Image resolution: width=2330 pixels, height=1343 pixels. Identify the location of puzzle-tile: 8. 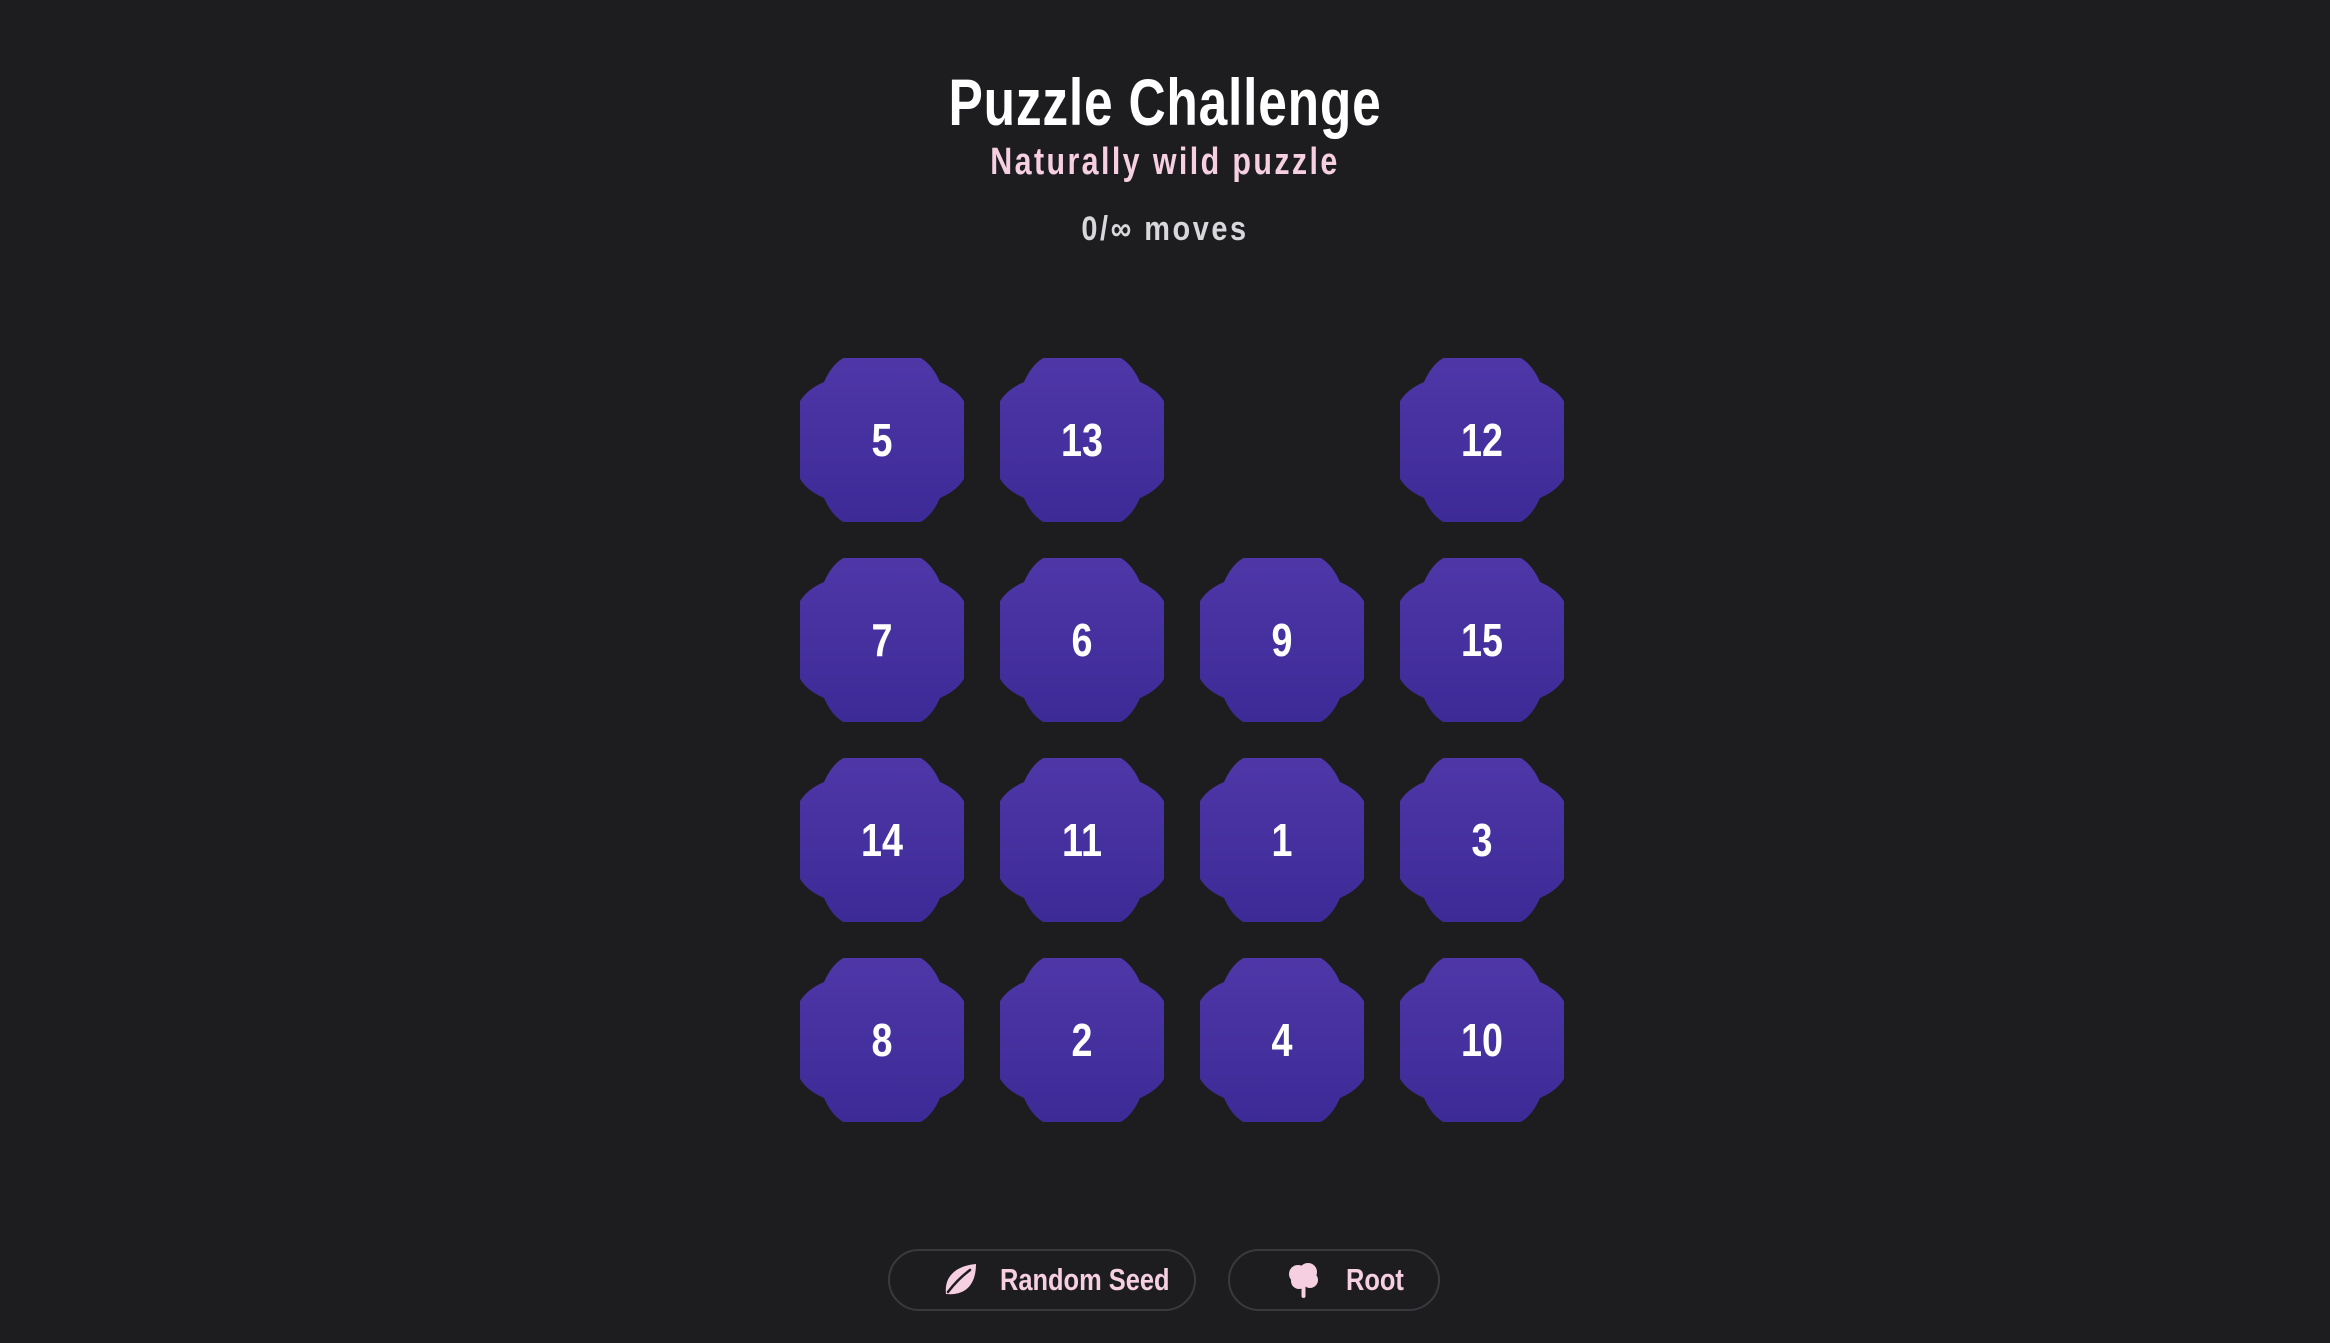
(882, 1040).